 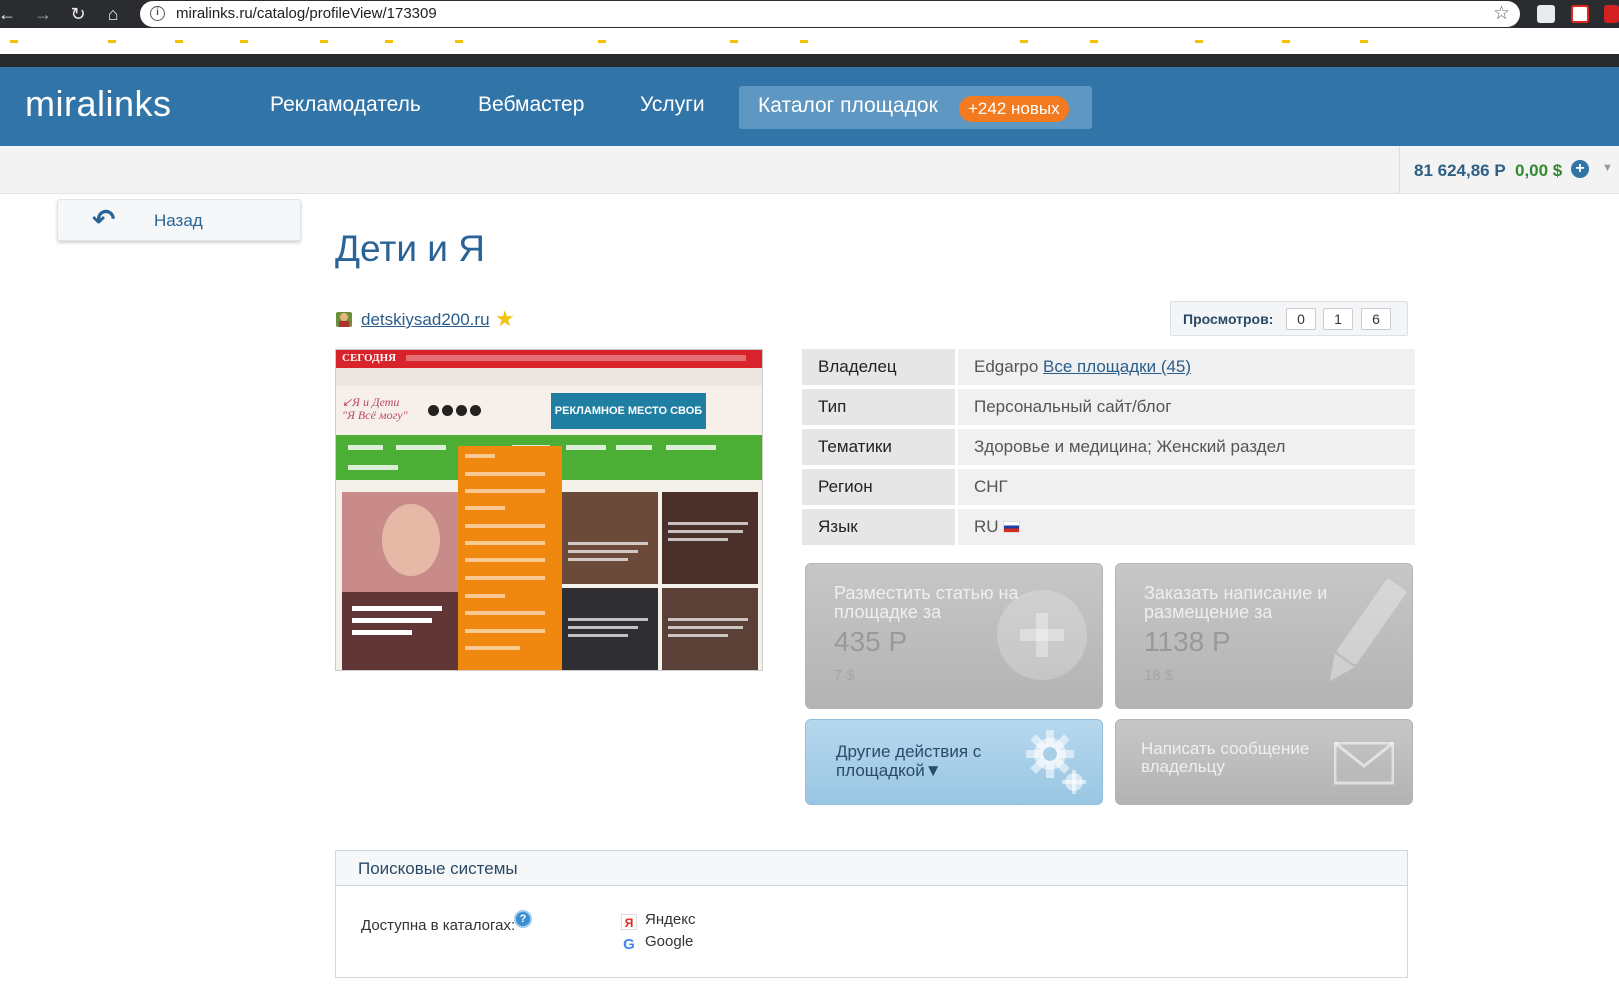 I want to click on bookmarks-bar, so click(x=809, y=41).